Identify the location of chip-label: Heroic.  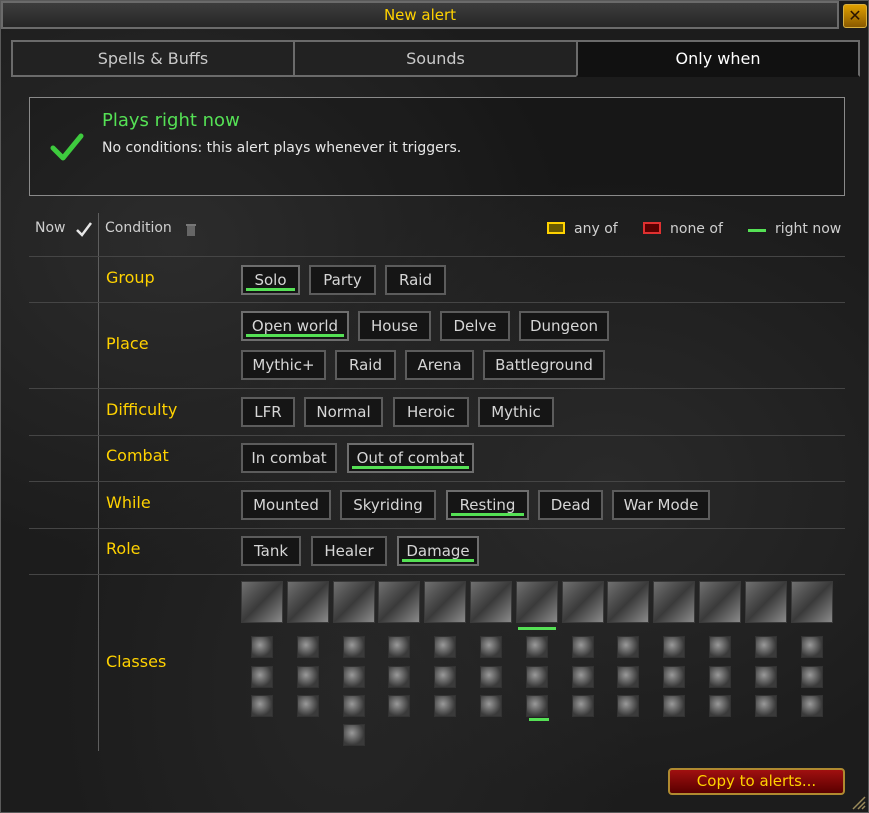
(431, 412).